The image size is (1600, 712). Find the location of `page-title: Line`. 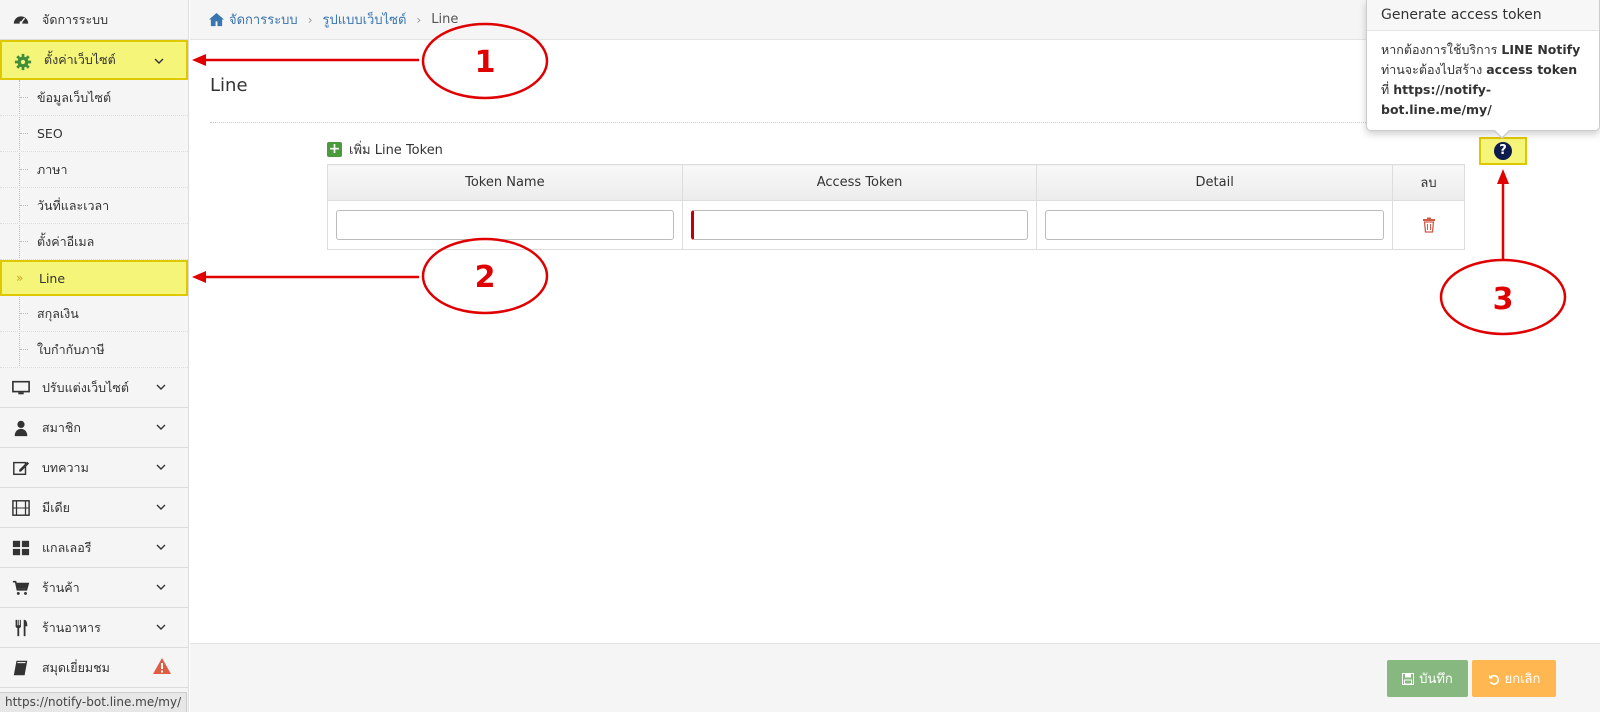

page-title: Line is located at coordinates (229, 85).